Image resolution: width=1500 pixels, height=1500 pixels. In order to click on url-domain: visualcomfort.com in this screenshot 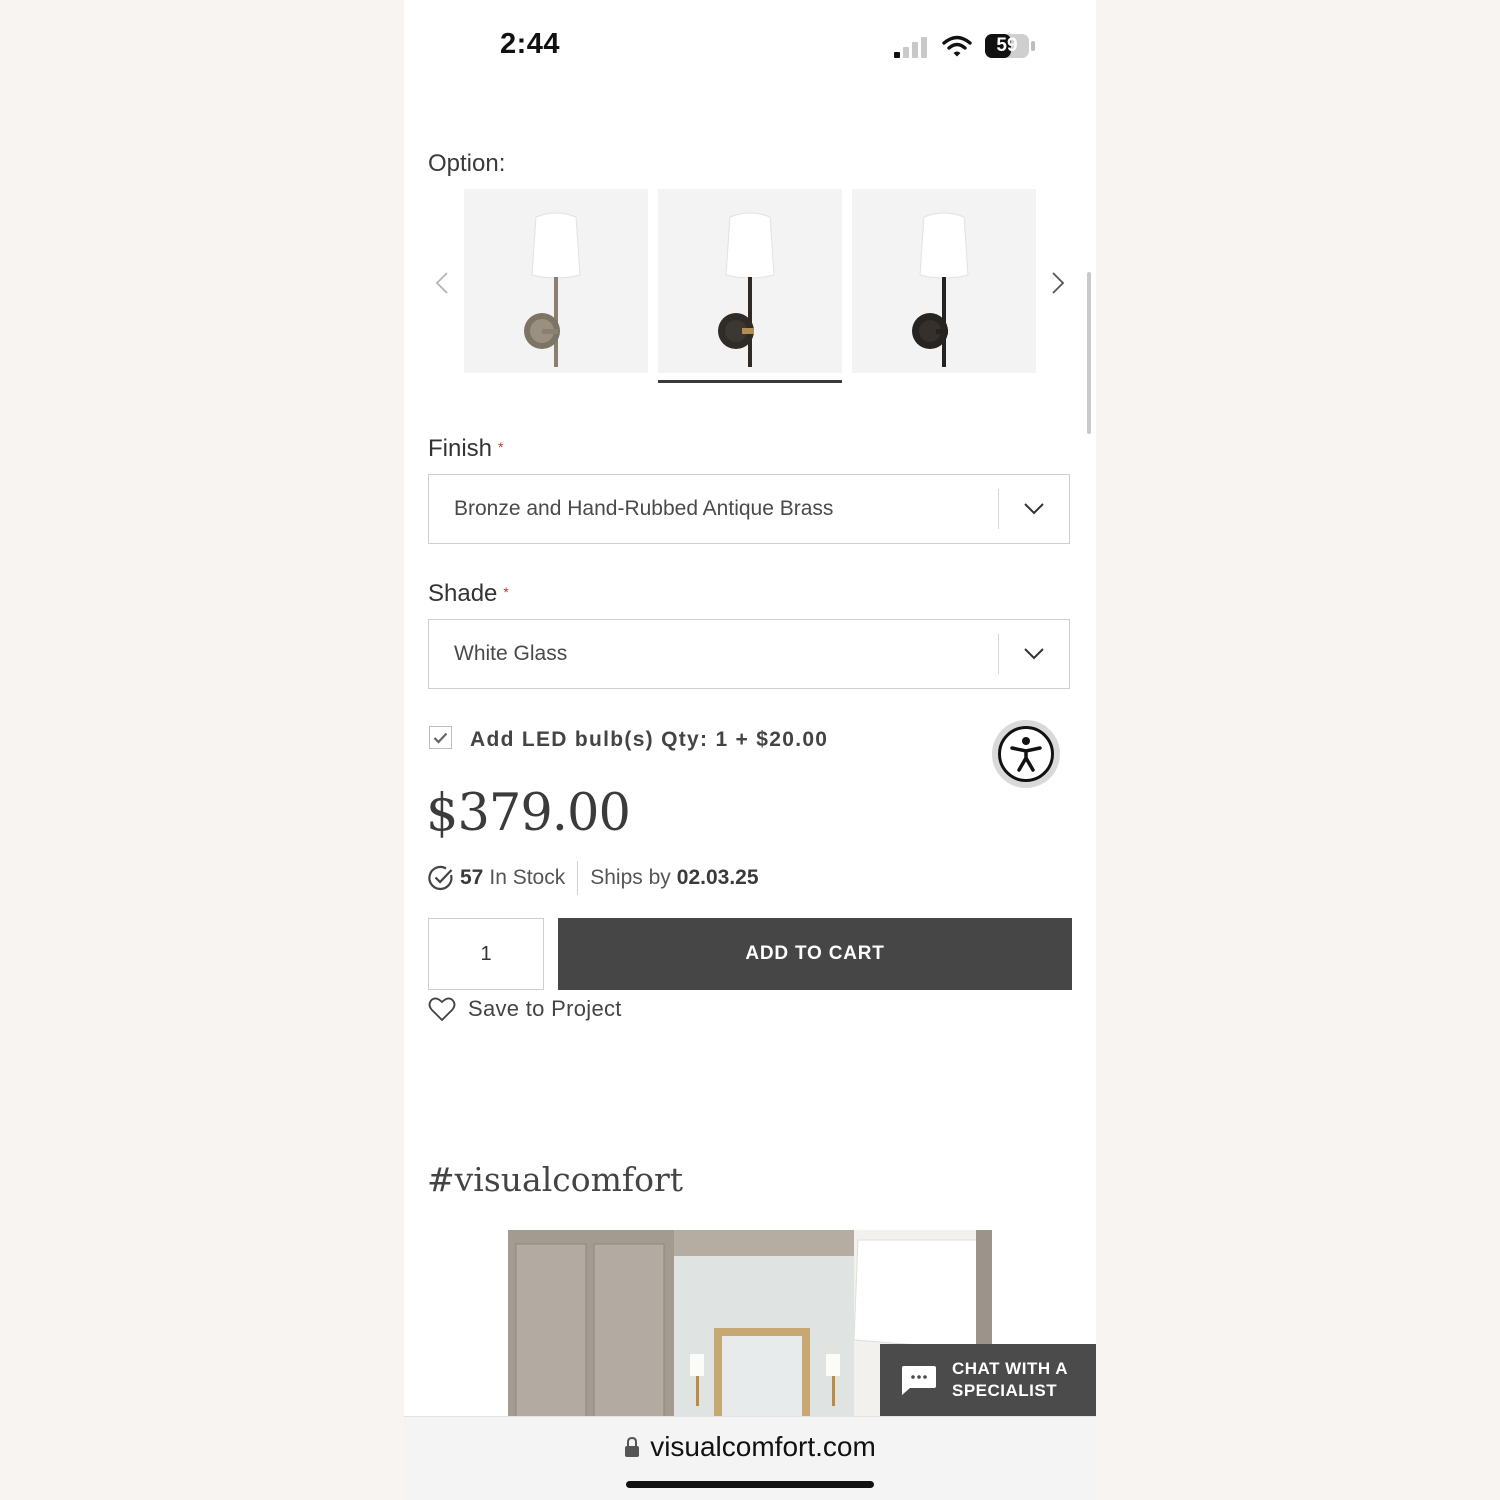, I will do `click(763, 1446)`.